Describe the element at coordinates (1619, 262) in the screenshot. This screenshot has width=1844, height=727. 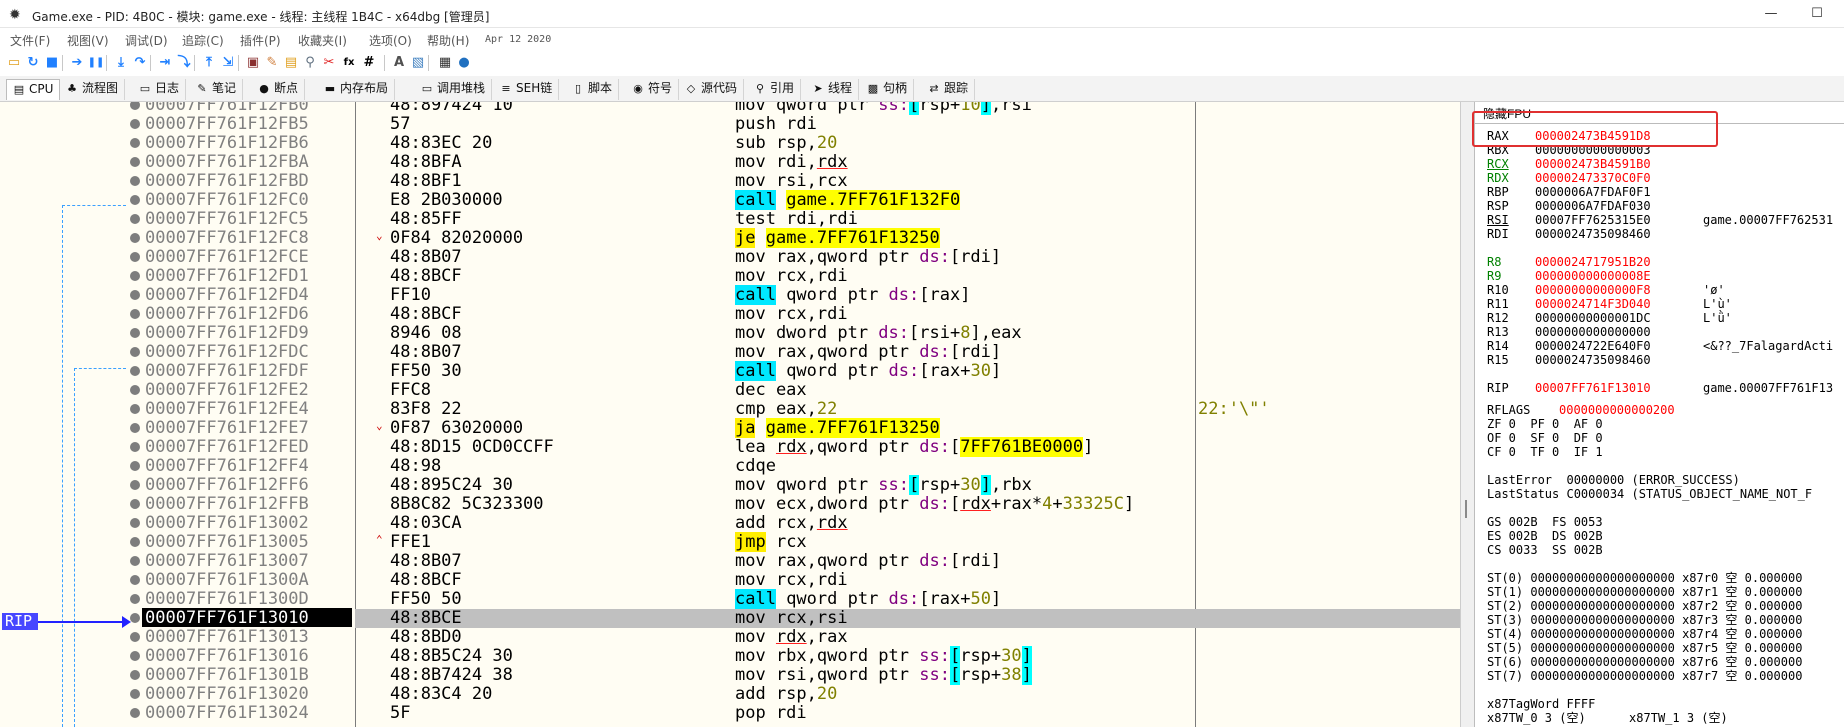
I see `register-value: 0000024717951B20` at that location.